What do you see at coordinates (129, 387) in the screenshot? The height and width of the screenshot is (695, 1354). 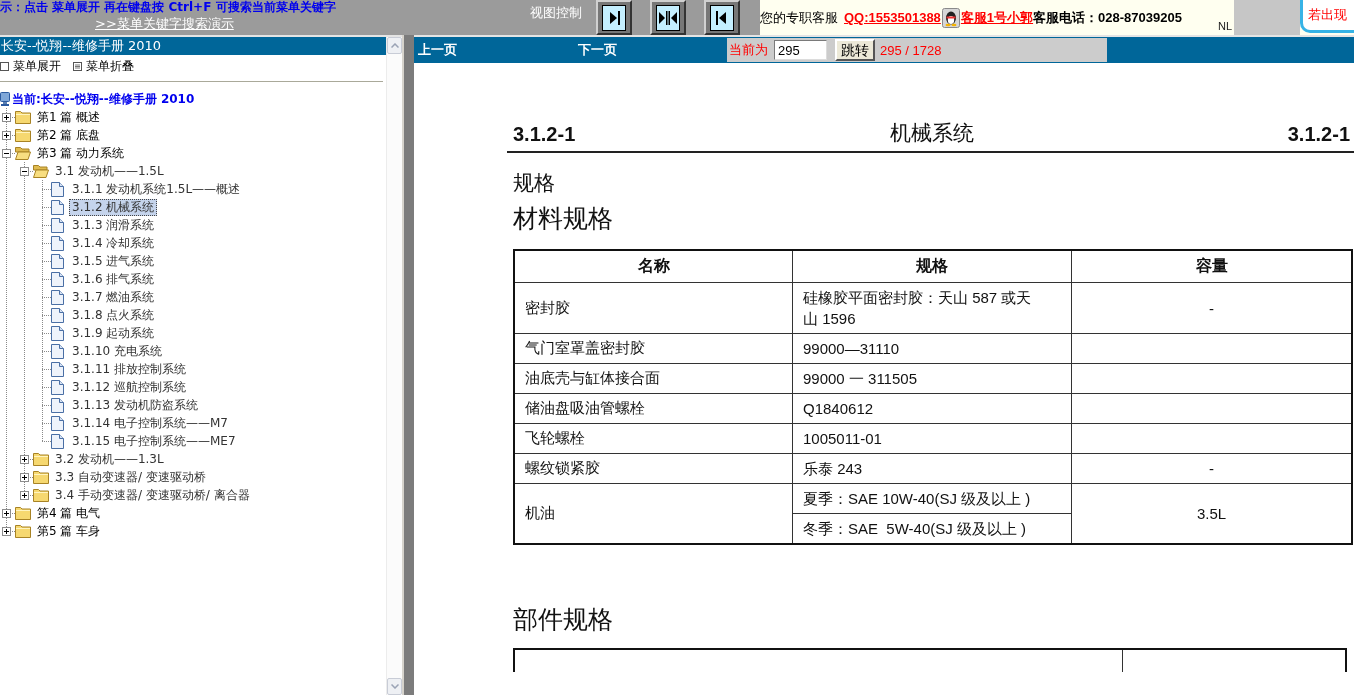 I see `tree-item: 3.1.12 巡航控制系统` at bounding box center [129, 387].